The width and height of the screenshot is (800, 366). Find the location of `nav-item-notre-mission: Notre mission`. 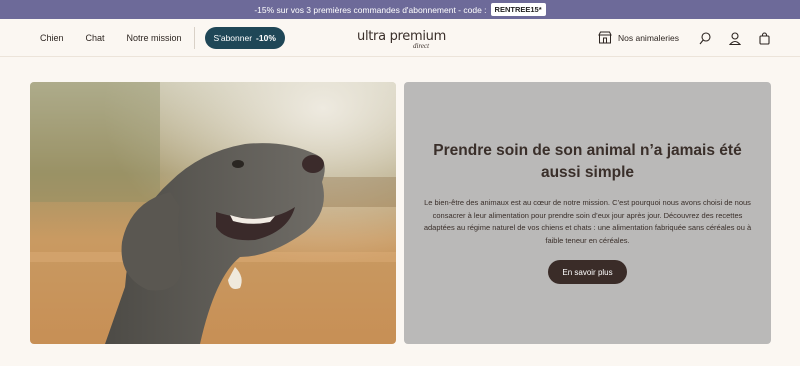

nav-item-notre-mission: Notre mission is located at coordinates (154, 38).